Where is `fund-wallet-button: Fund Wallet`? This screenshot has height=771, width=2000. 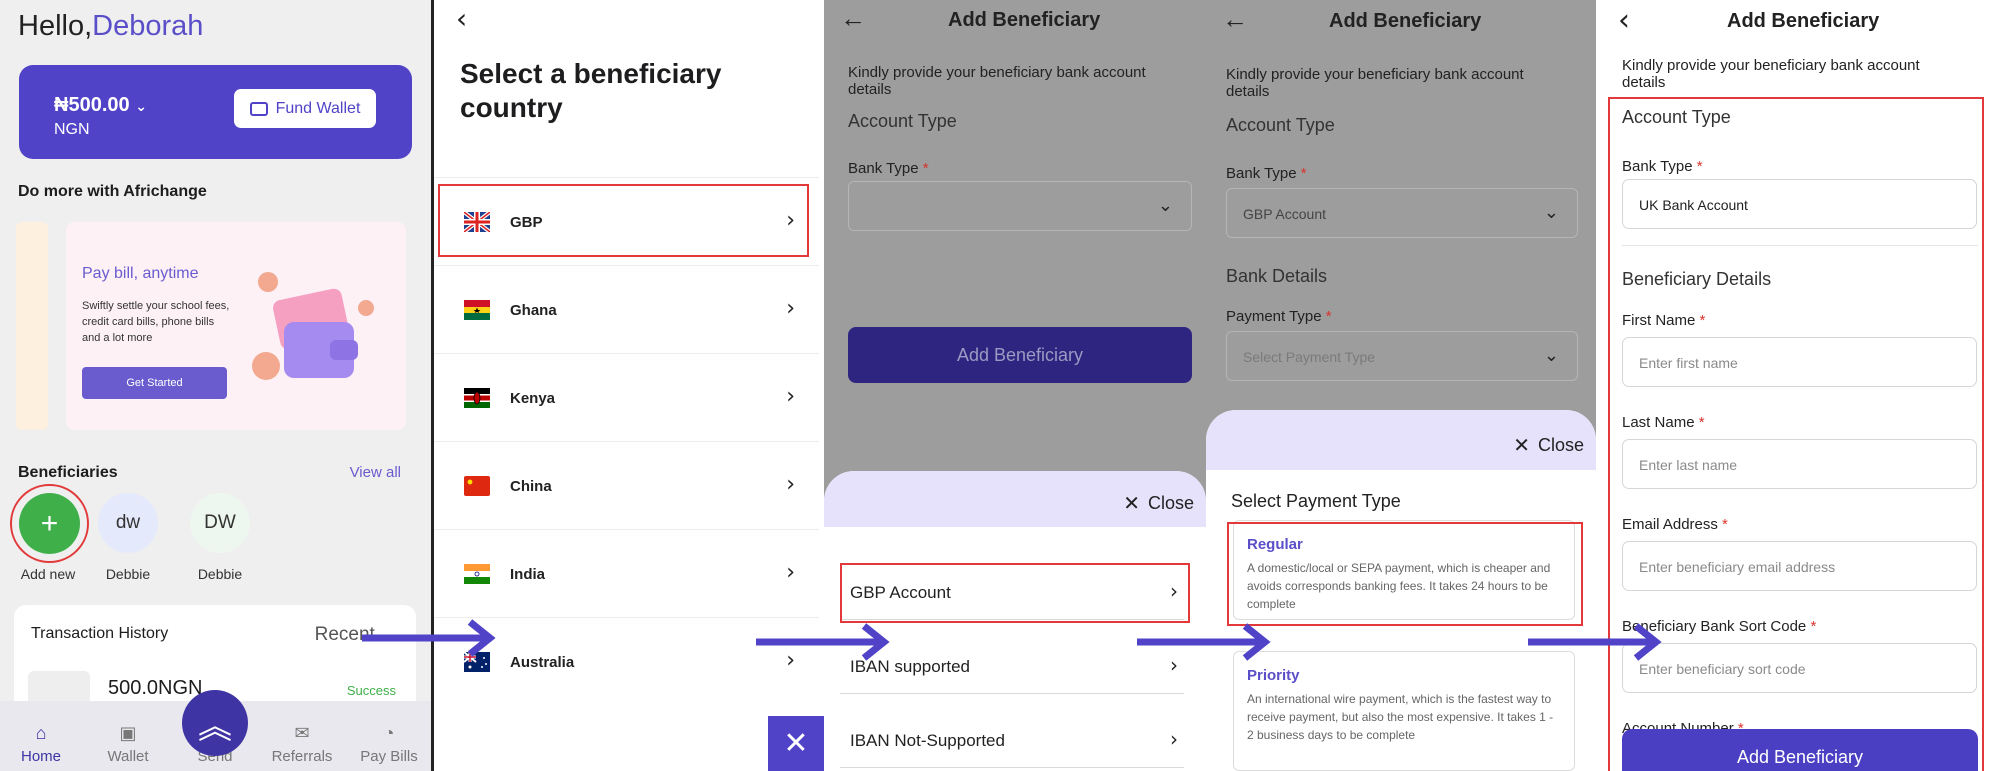 fund-wallet-button: Fund Wallet is located at coordinates (305, 108).